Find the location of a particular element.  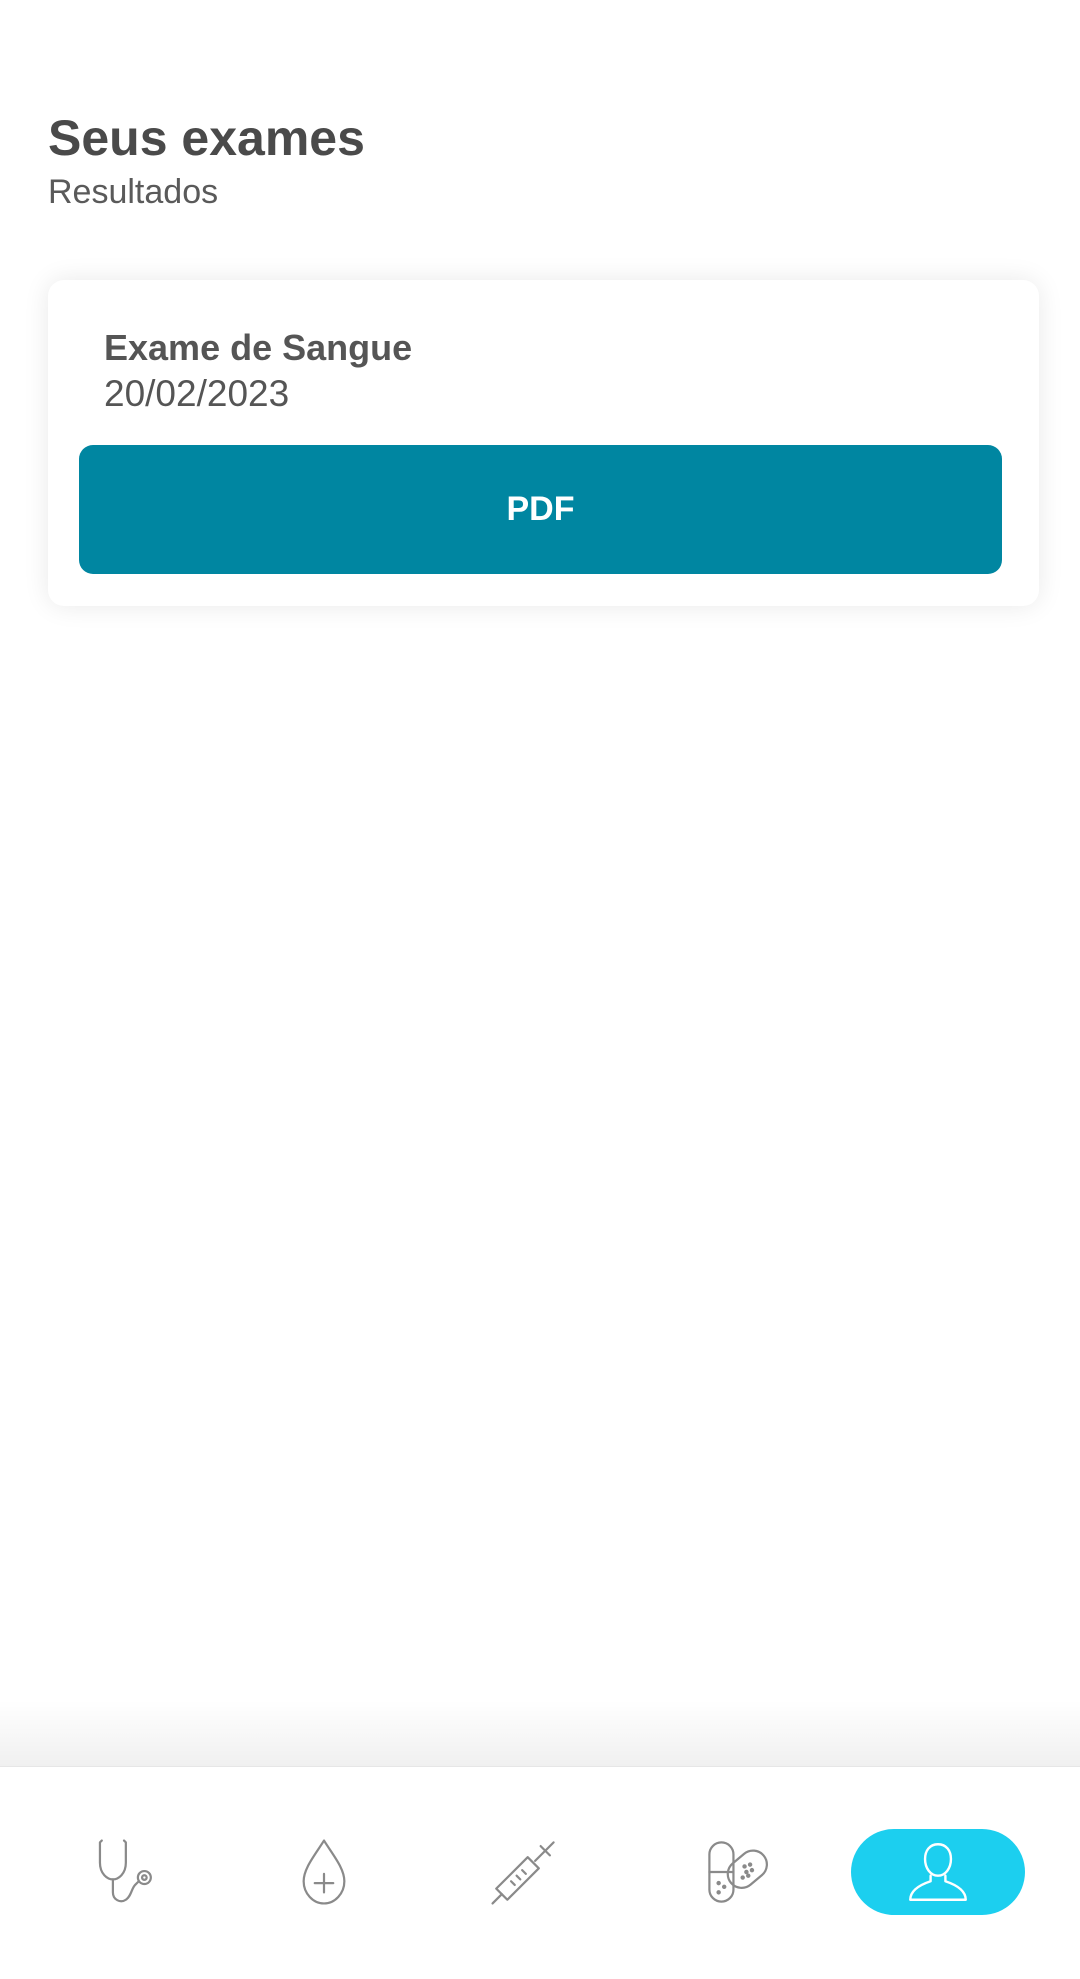

nav-item-vaccines is located at coordinates (524, 1872).